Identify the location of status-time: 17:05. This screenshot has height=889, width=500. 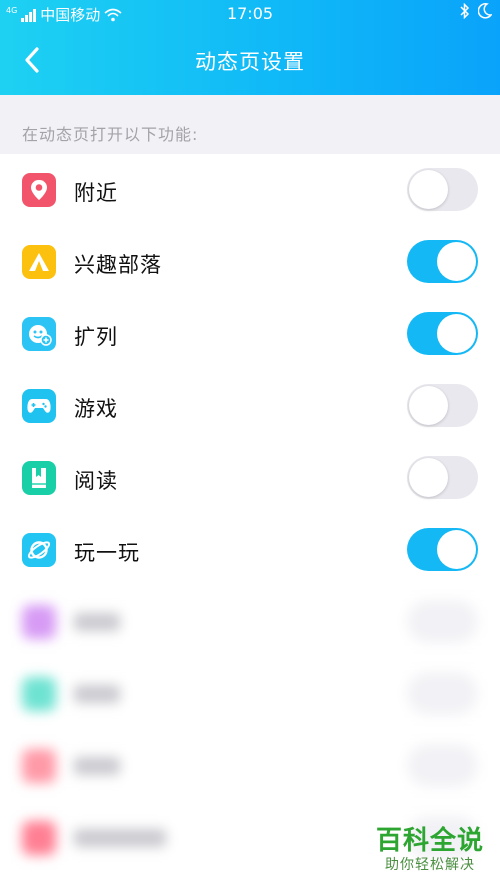
(250, 13).